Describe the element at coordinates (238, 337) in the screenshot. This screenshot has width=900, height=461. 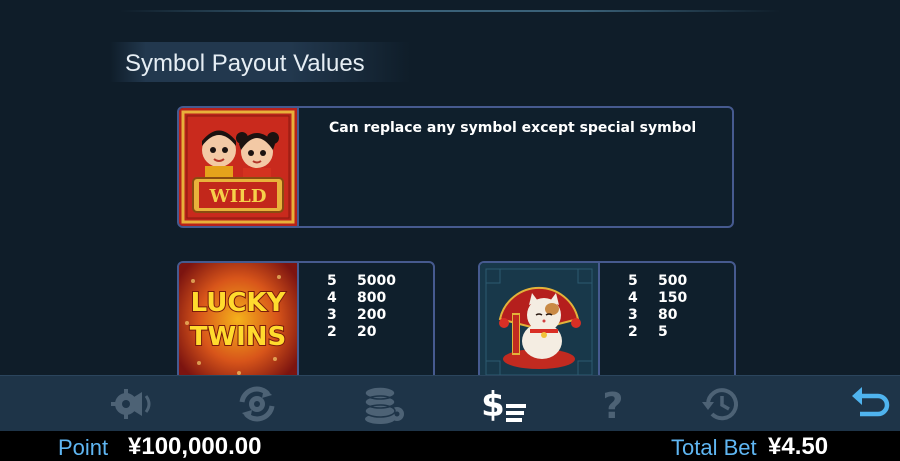
I see `svg-text: TWINS` at that location.